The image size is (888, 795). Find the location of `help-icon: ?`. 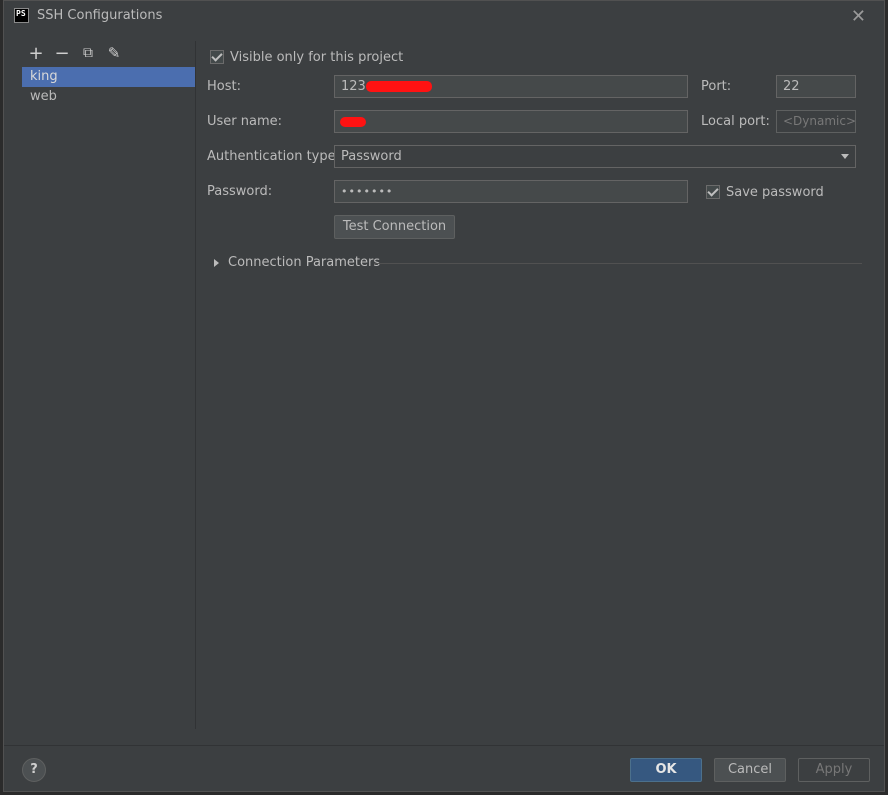

help-icon: ? is located at coordinates (34, 770).